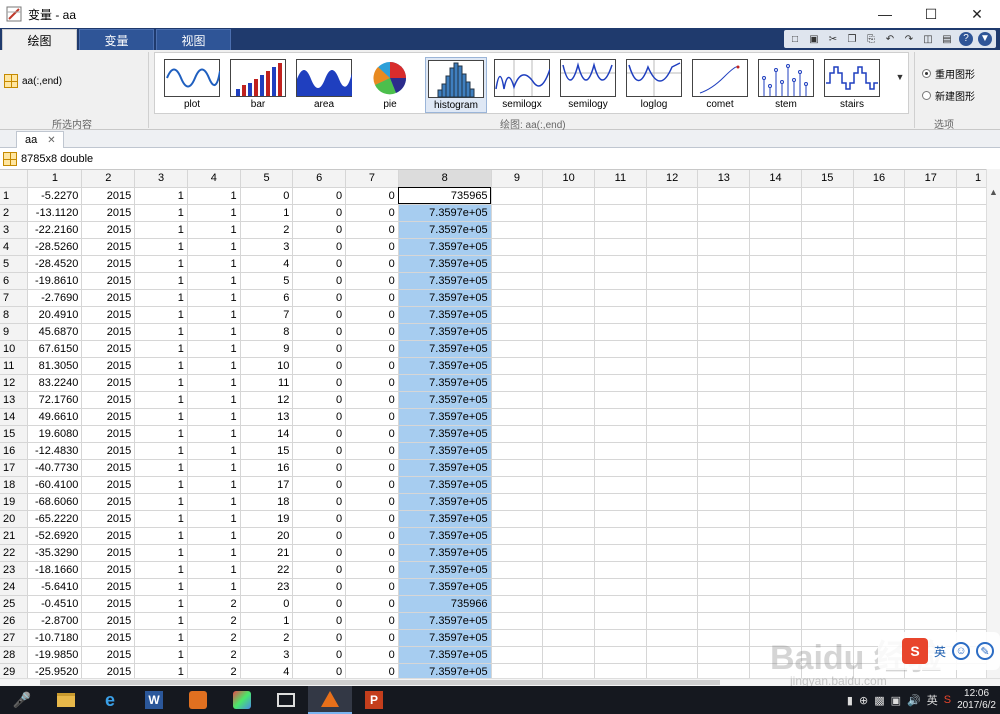  I want to click on table-cell: 20, so click(267, 536).